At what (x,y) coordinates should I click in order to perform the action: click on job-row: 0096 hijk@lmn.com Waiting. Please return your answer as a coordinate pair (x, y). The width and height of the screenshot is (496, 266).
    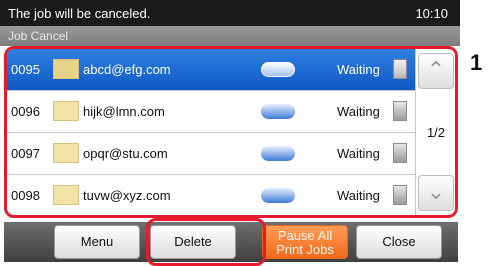
    Looking at the image, I should click on (211, 112).